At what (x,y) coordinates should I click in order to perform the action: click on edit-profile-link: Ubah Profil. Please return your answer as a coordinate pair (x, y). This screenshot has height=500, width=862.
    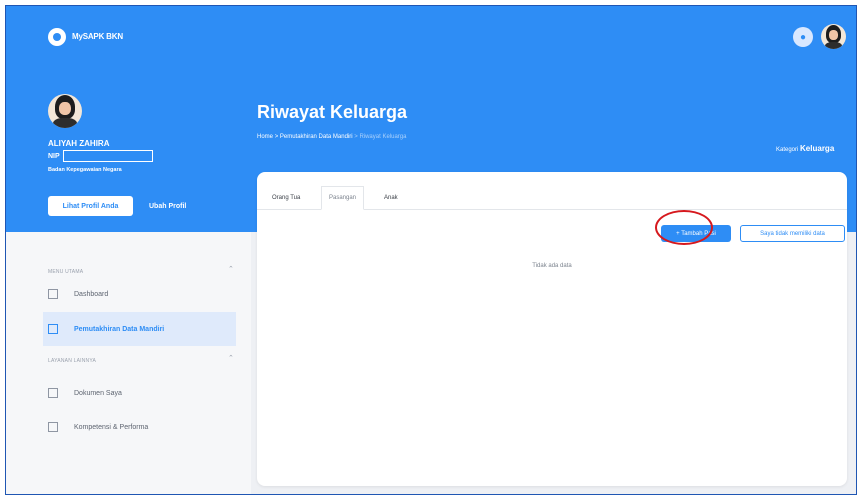
    Looking at the image, I should click on (167, 206).